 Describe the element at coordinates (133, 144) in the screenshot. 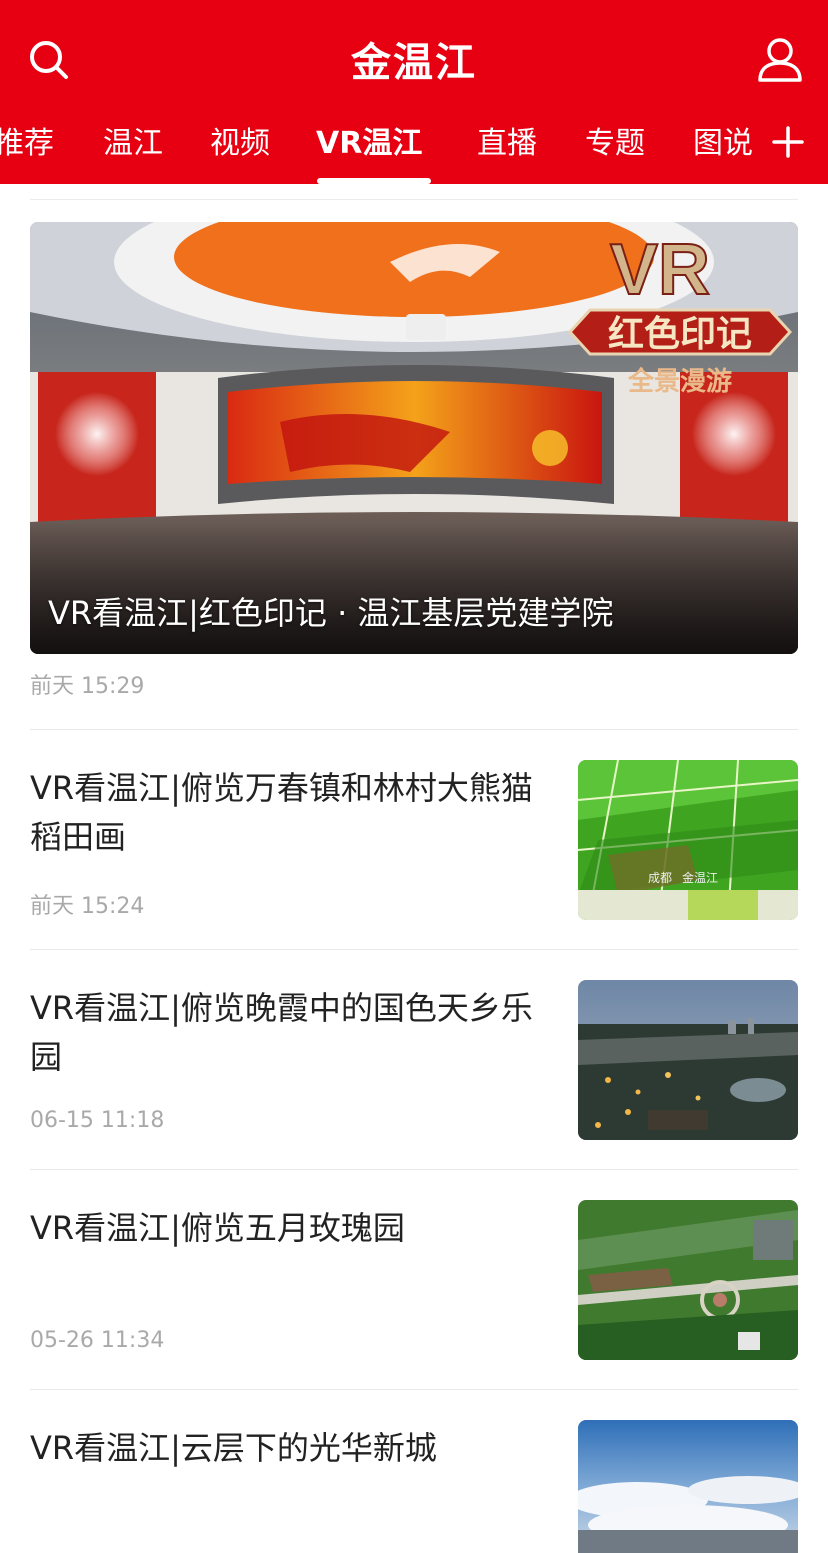

I see `tab-wenjiang: 温江` at that location.